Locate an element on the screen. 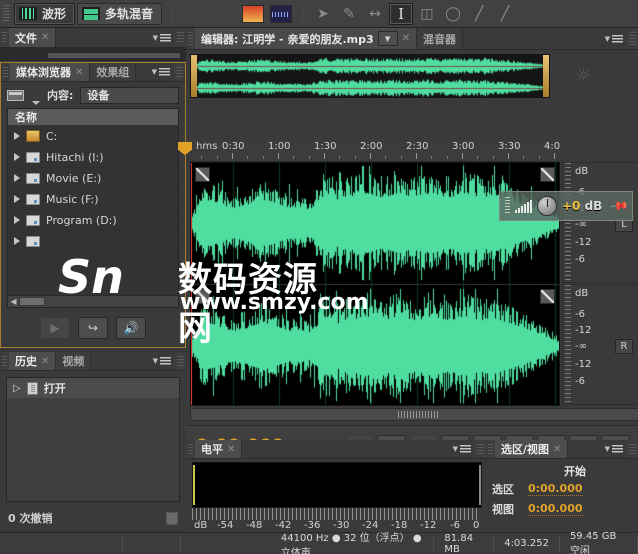 The image size is (638, 554). level-grip is located at coordinates (190, 449).